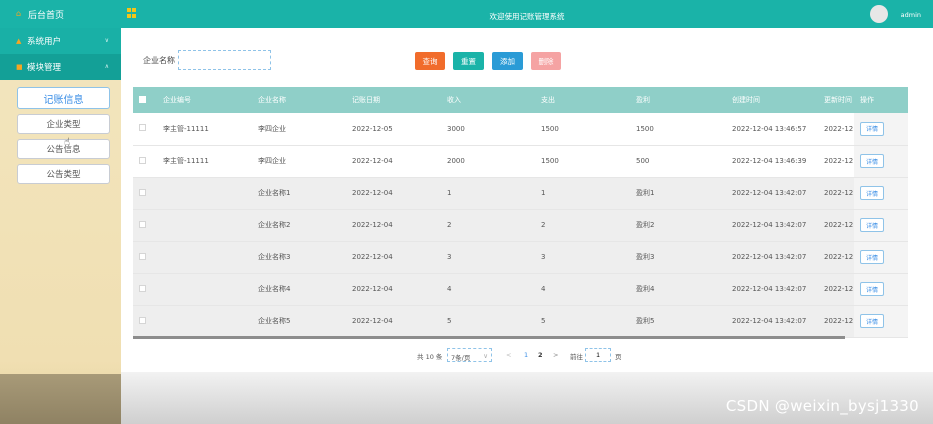 This screenshot has width=933, height=424. I want to click on table-cell: 2022-12-04 13:46:39, so click(769, 161).